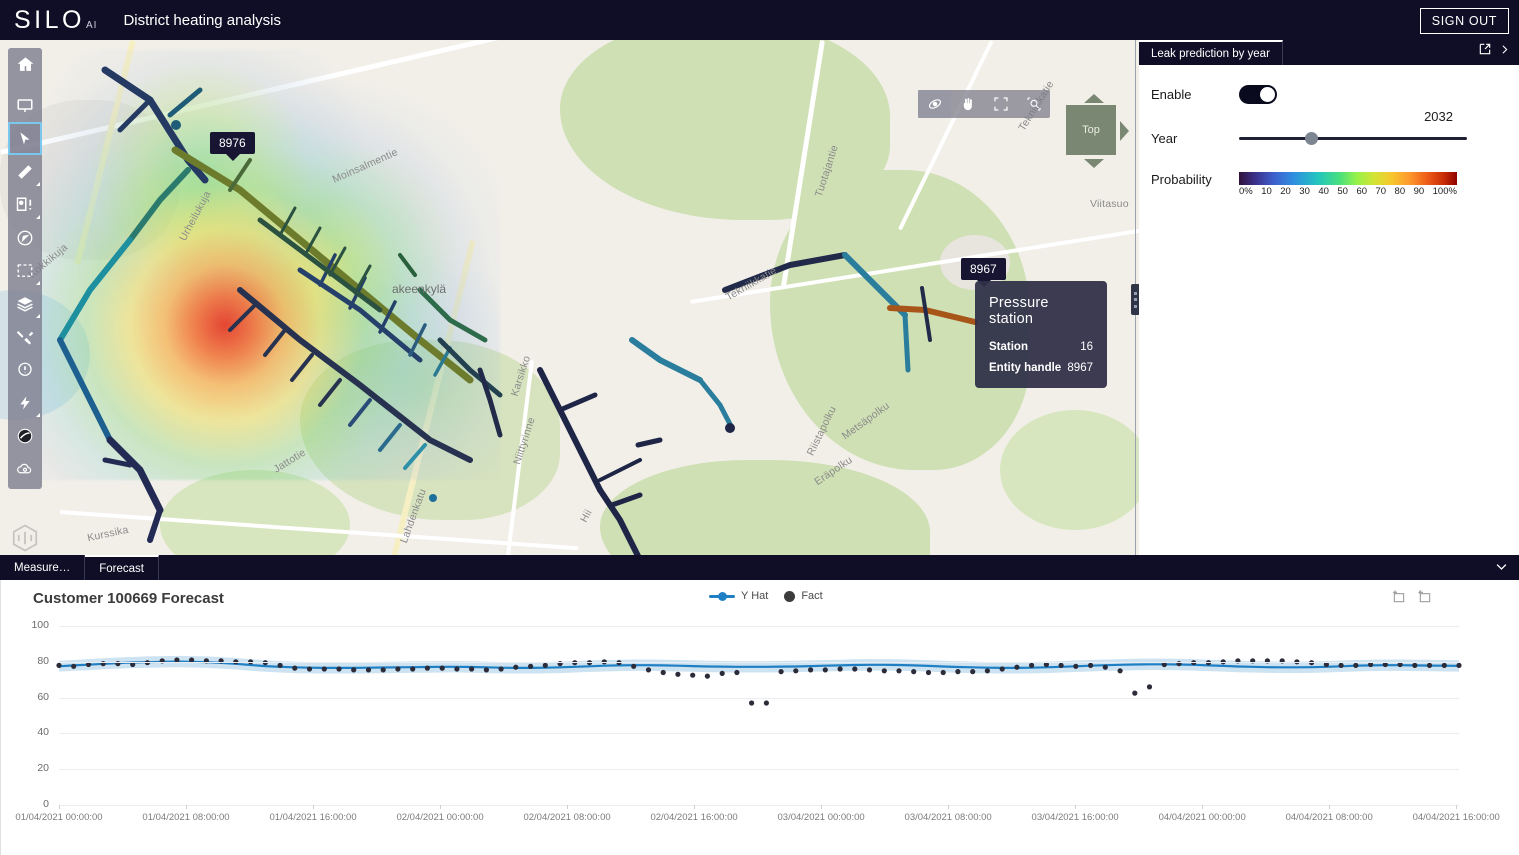 This screenshot has height=855, width=1519. I want to click on slider-track, so click(1353, 138).